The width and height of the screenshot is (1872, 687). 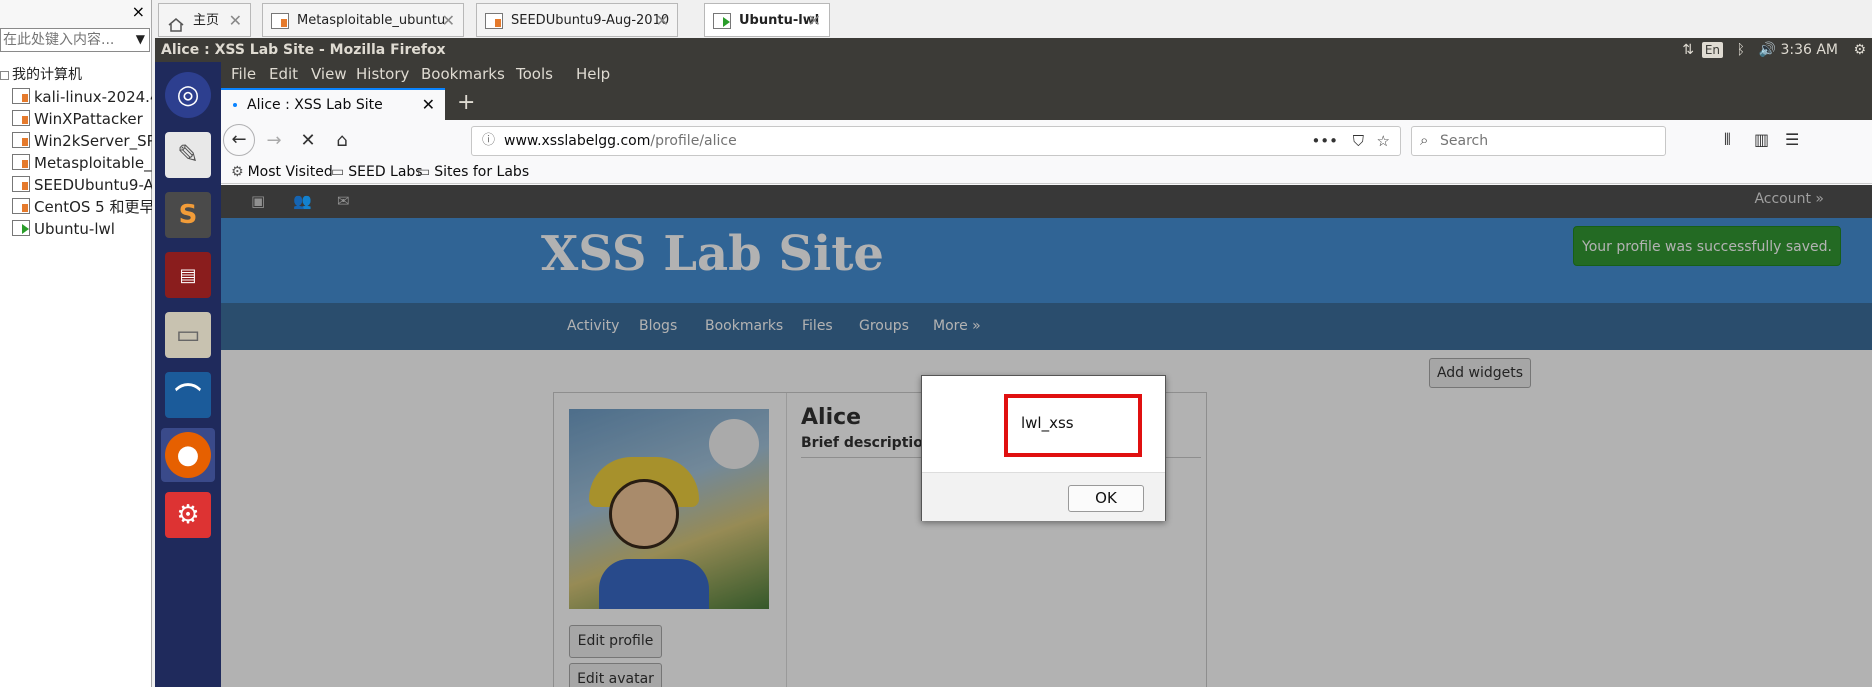 What do you see at coordinates (93, 97) in the screenshot?
I see `vm-label: kali-linux-2024.4` at bounding box center [93, 97].